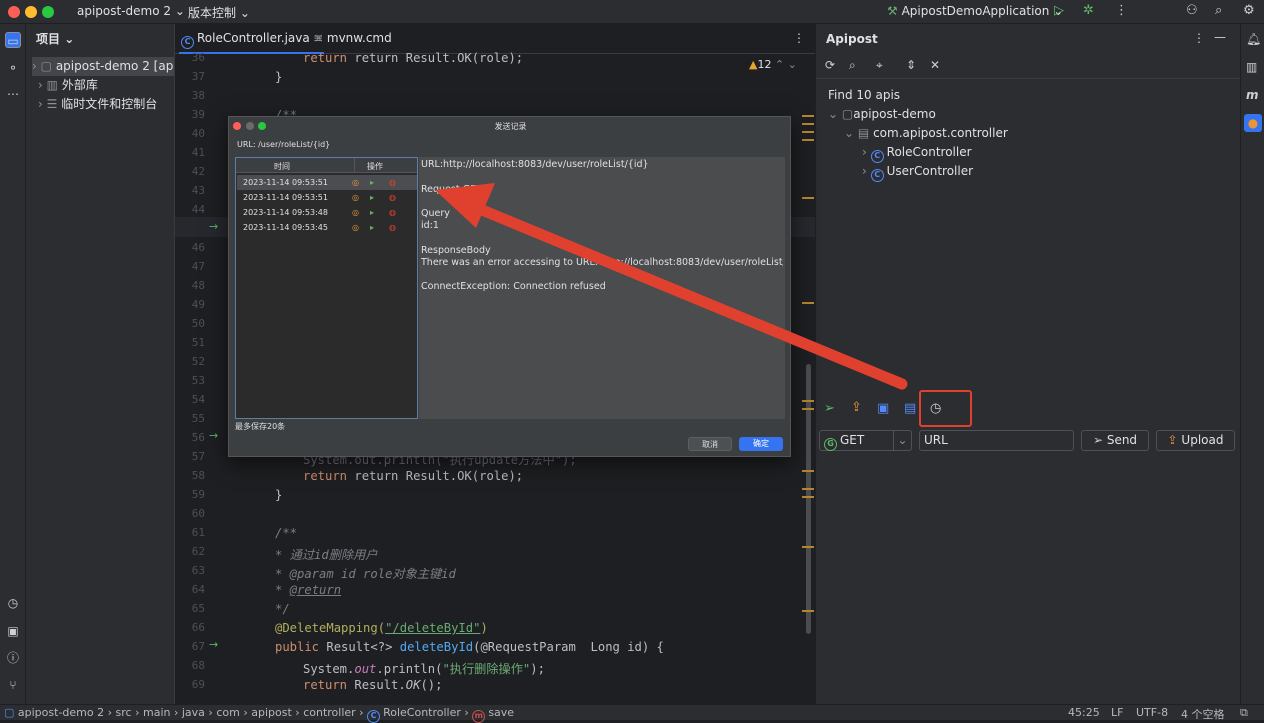 This screenshot has width=1264, height=723. Describe the element at coordinates (413, 58) in the screenshot. I see `code-line-36: return return Result.OK(role);` at that location.